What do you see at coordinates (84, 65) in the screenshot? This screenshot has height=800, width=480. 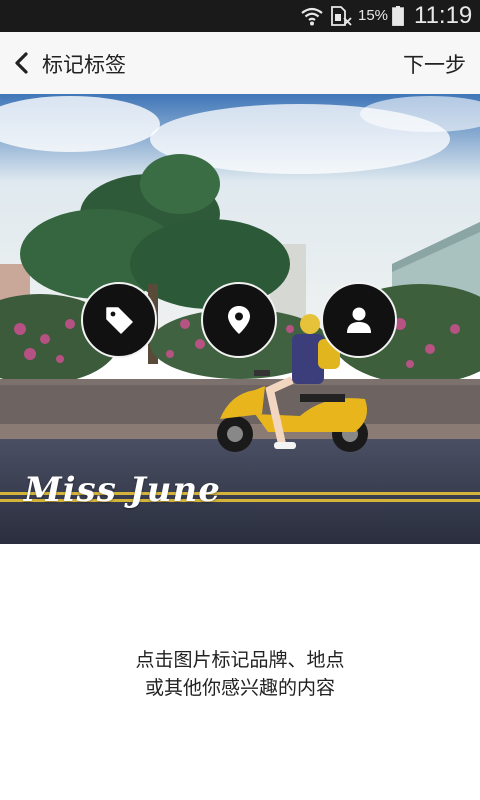 I see `page-title: 标记标签` at bounding box center [84, 65].